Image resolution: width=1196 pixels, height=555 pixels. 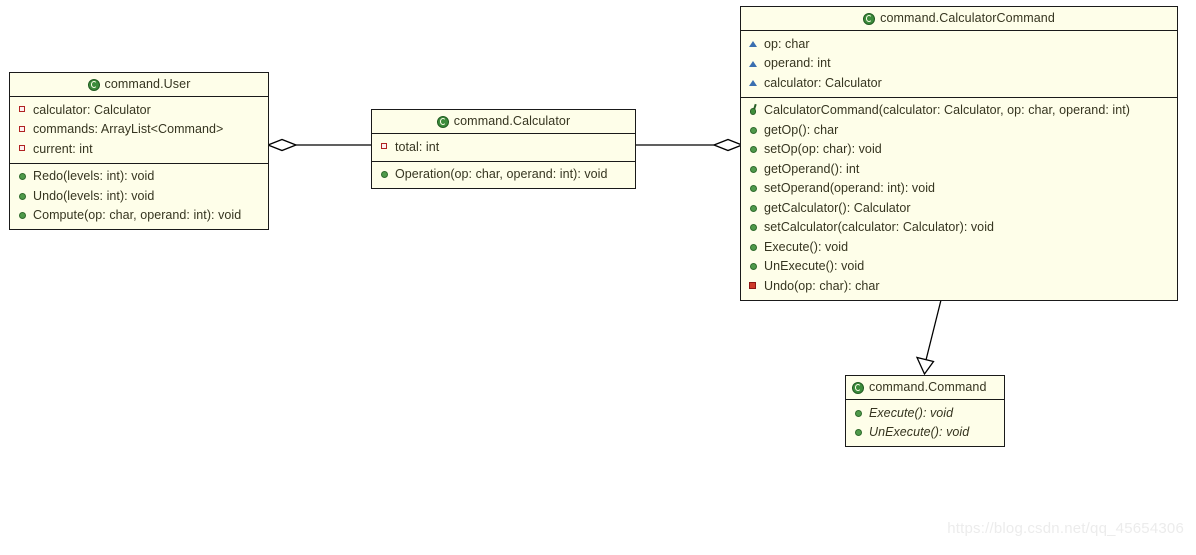 What do you see at coordinates (959, 130) in the screenshot?
I see `method-row: getOp(): char` at bounding box center [959, 130].